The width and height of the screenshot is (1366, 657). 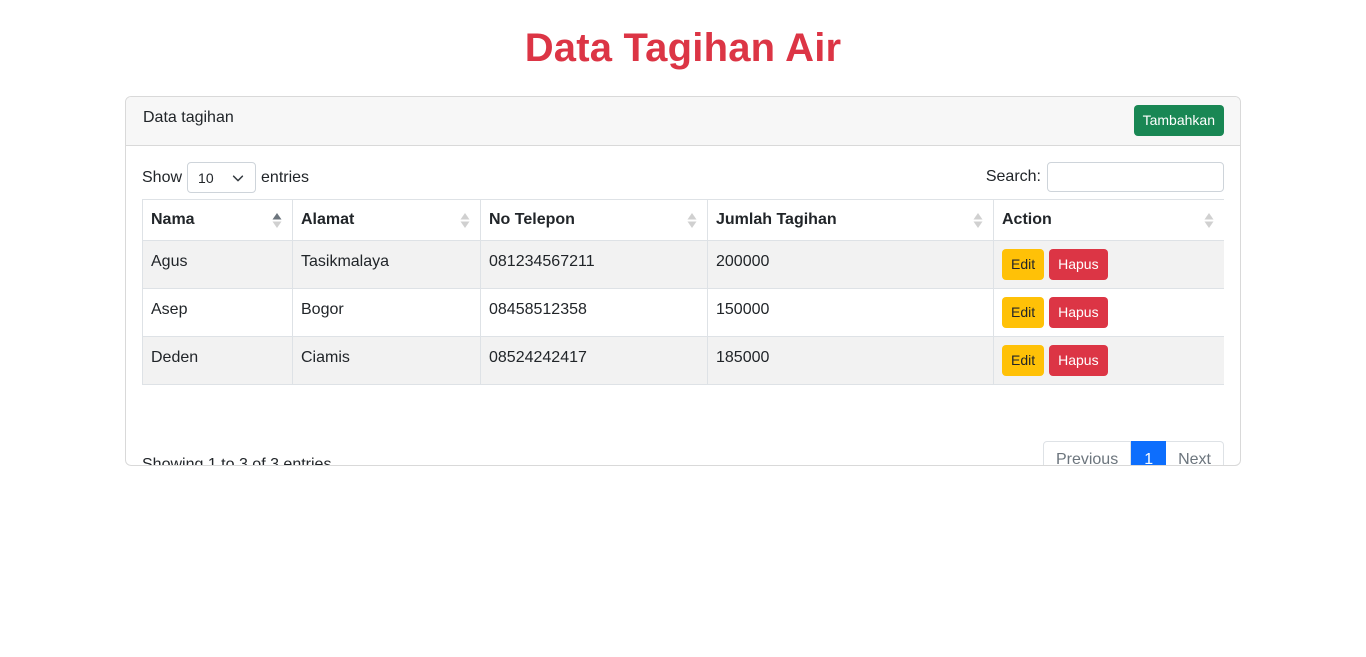 I want to click on entries-length-control: Show 10 entries, so click(x=225, y=177).